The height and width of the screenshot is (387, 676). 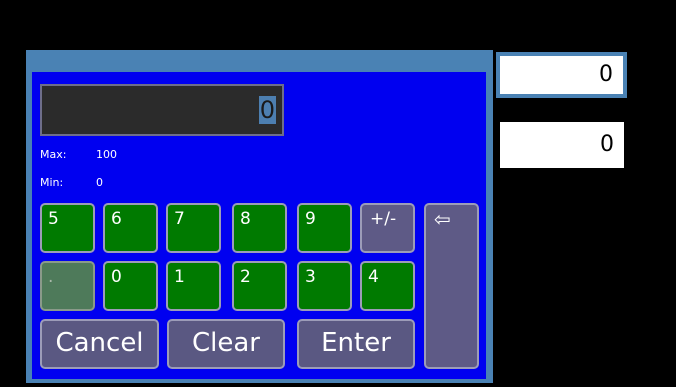 What do you see at coordinates (259, 286) in the screenshot?
I see `key-2: 2` at bounding box center [259, 286].